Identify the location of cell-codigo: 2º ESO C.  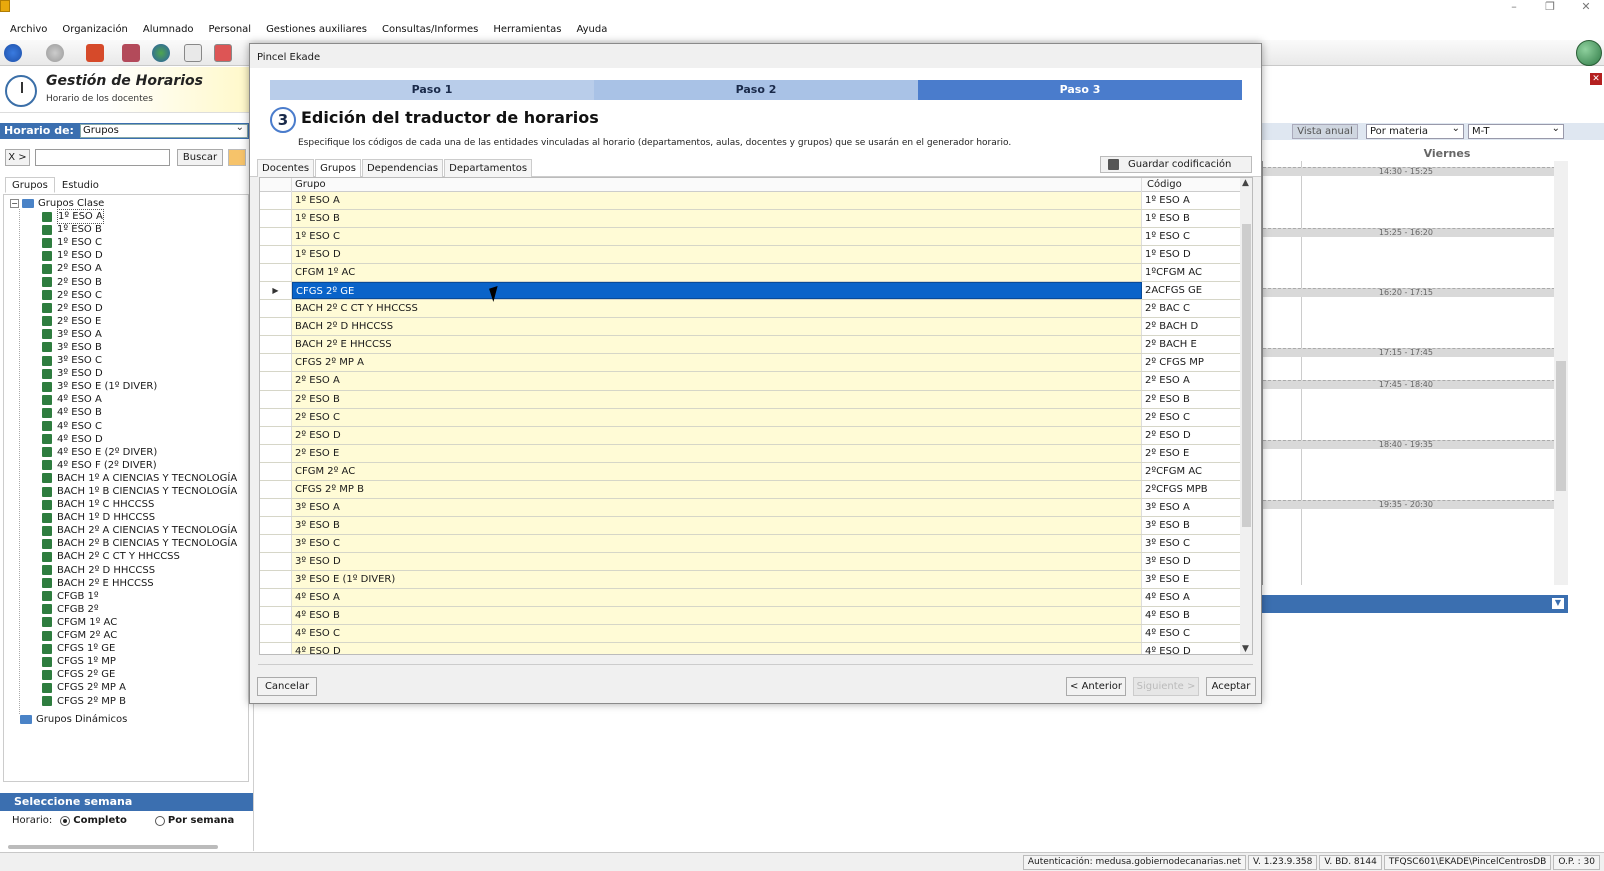
(1191, 417).